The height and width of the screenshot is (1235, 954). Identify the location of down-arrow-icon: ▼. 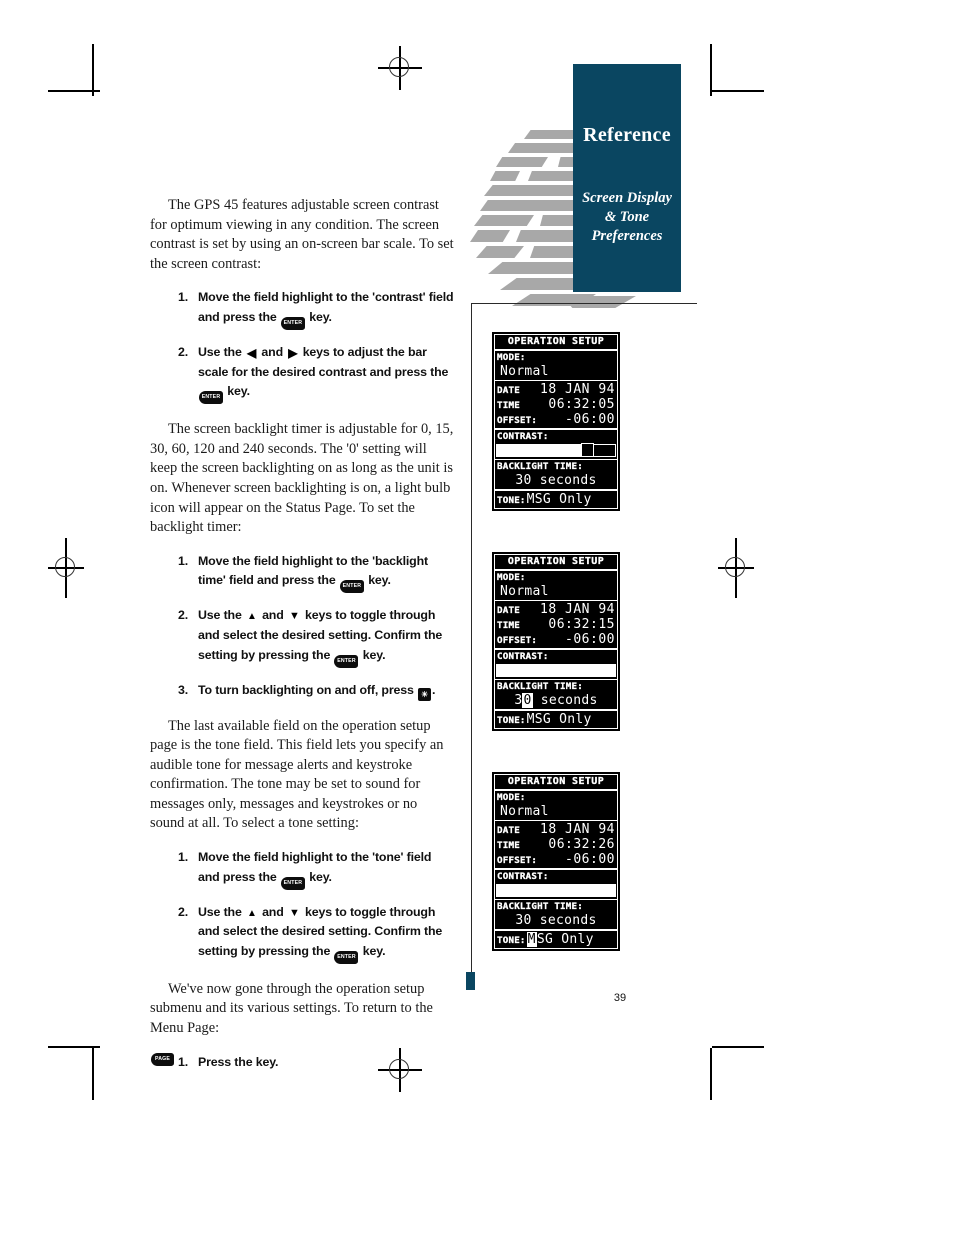
(294, 616).